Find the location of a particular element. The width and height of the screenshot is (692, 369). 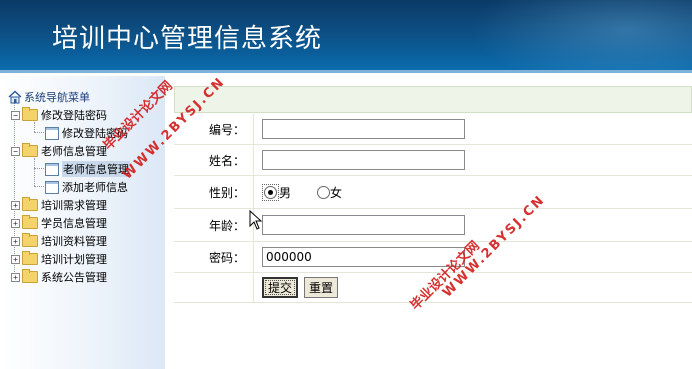

sidebar-item-plans: + 培训计划管理 is located at coordinates (59, 259).